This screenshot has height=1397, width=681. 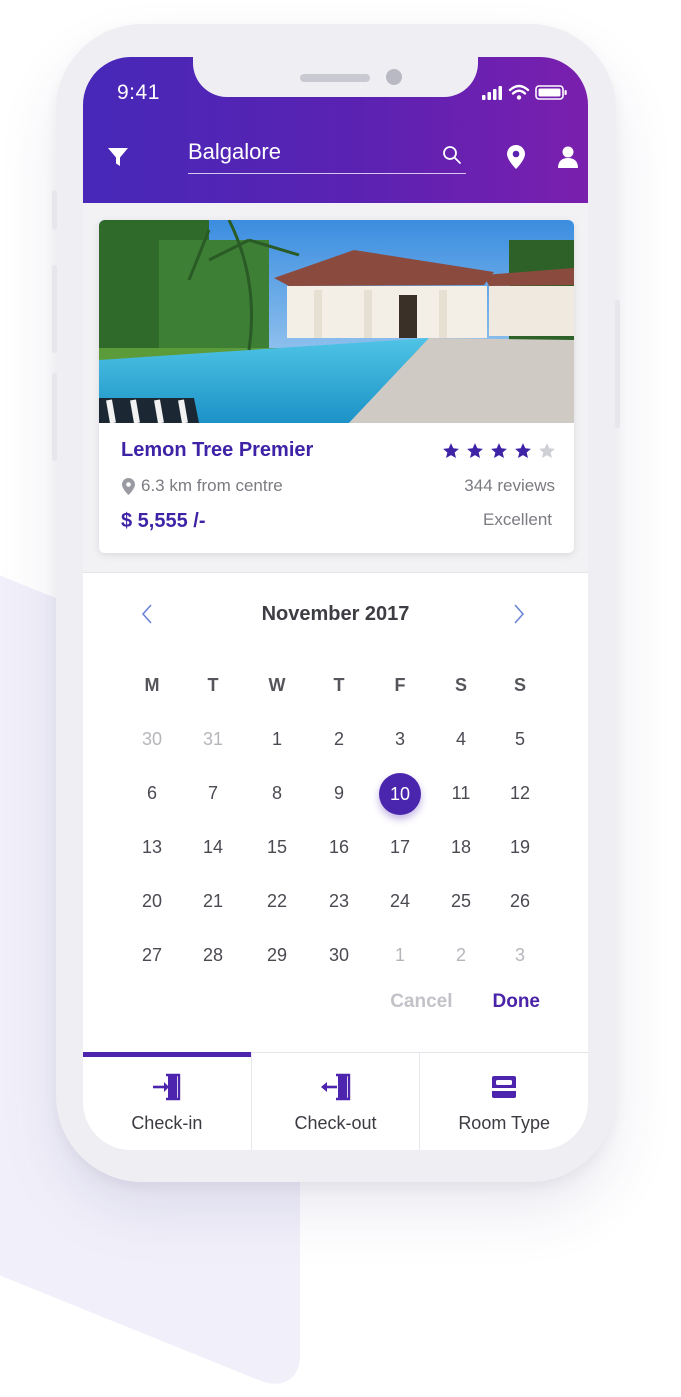 What do you see at coordinates (339, 685) in the screenshot?
I see `weekday-label: T` at bounding box center [339, 685].